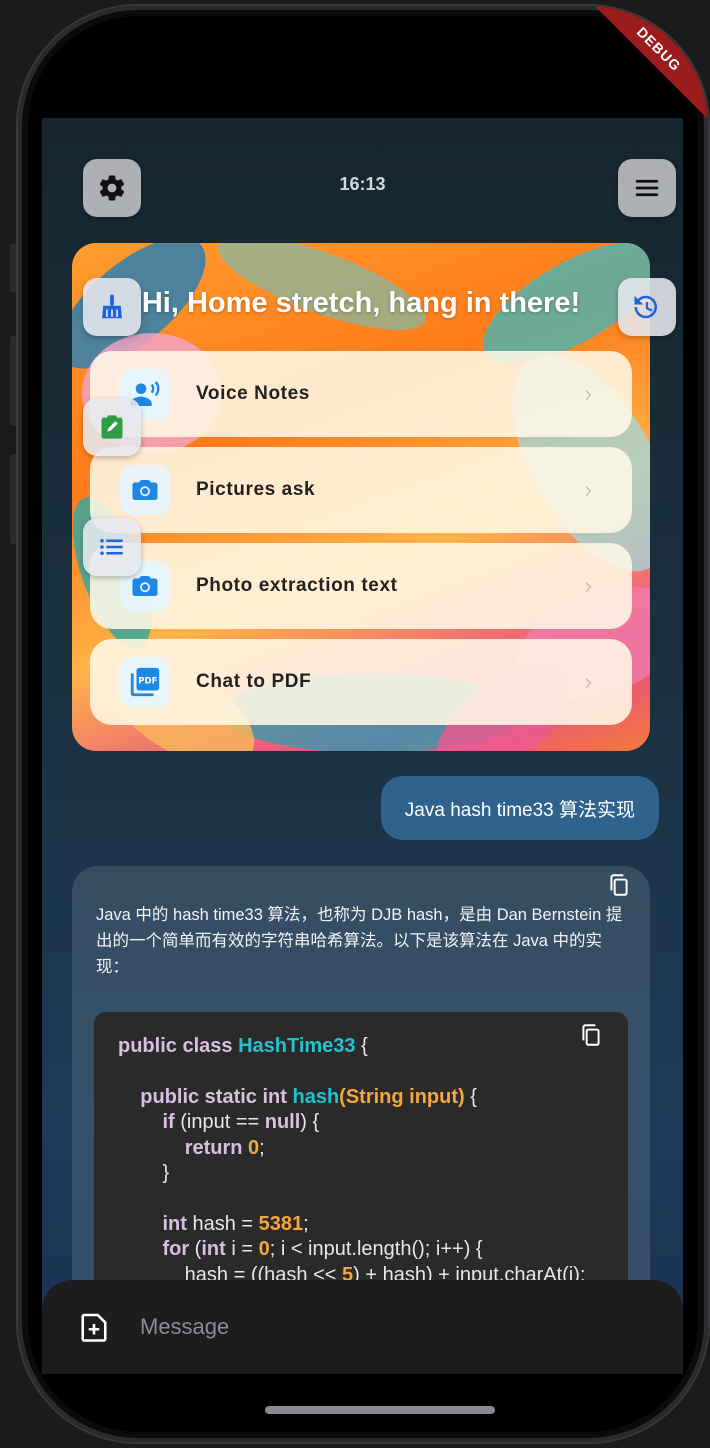 This screenshot has width=710, height=1448. Describe the element at coordinates (361, 682) in the screenshot. I see `feature-chat-to-pdf: PDF Chat to PDF ›` at that location.